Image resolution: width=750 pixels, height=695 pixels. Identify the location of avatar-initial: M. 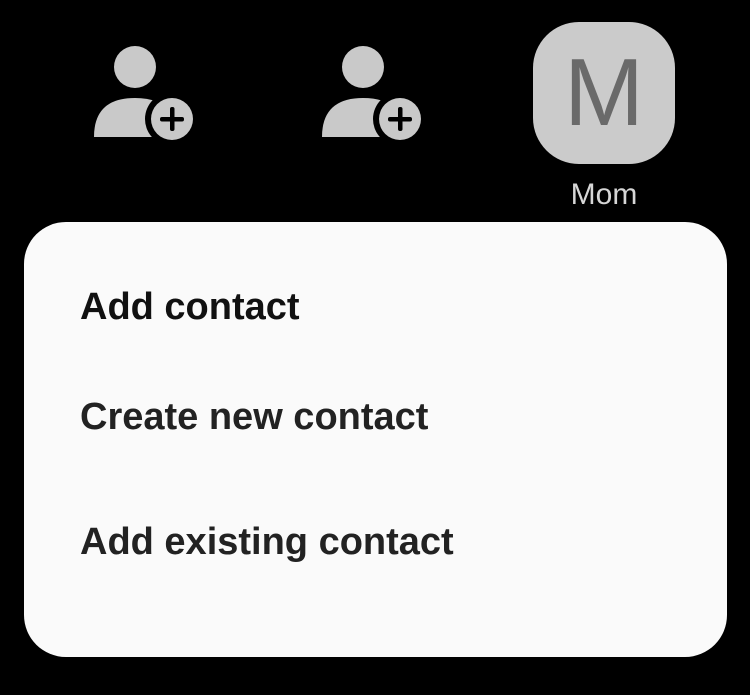
(604, 92).